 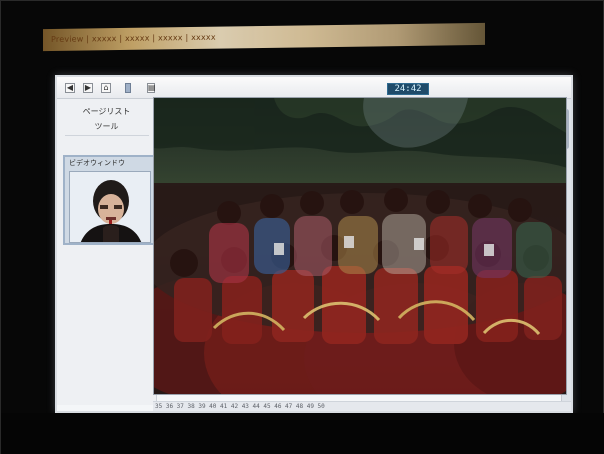 I want to click on top-banner-text: Preview | xxxxx | xxxxx | xxxxx | xxxxx, so click(x=133, y=38).